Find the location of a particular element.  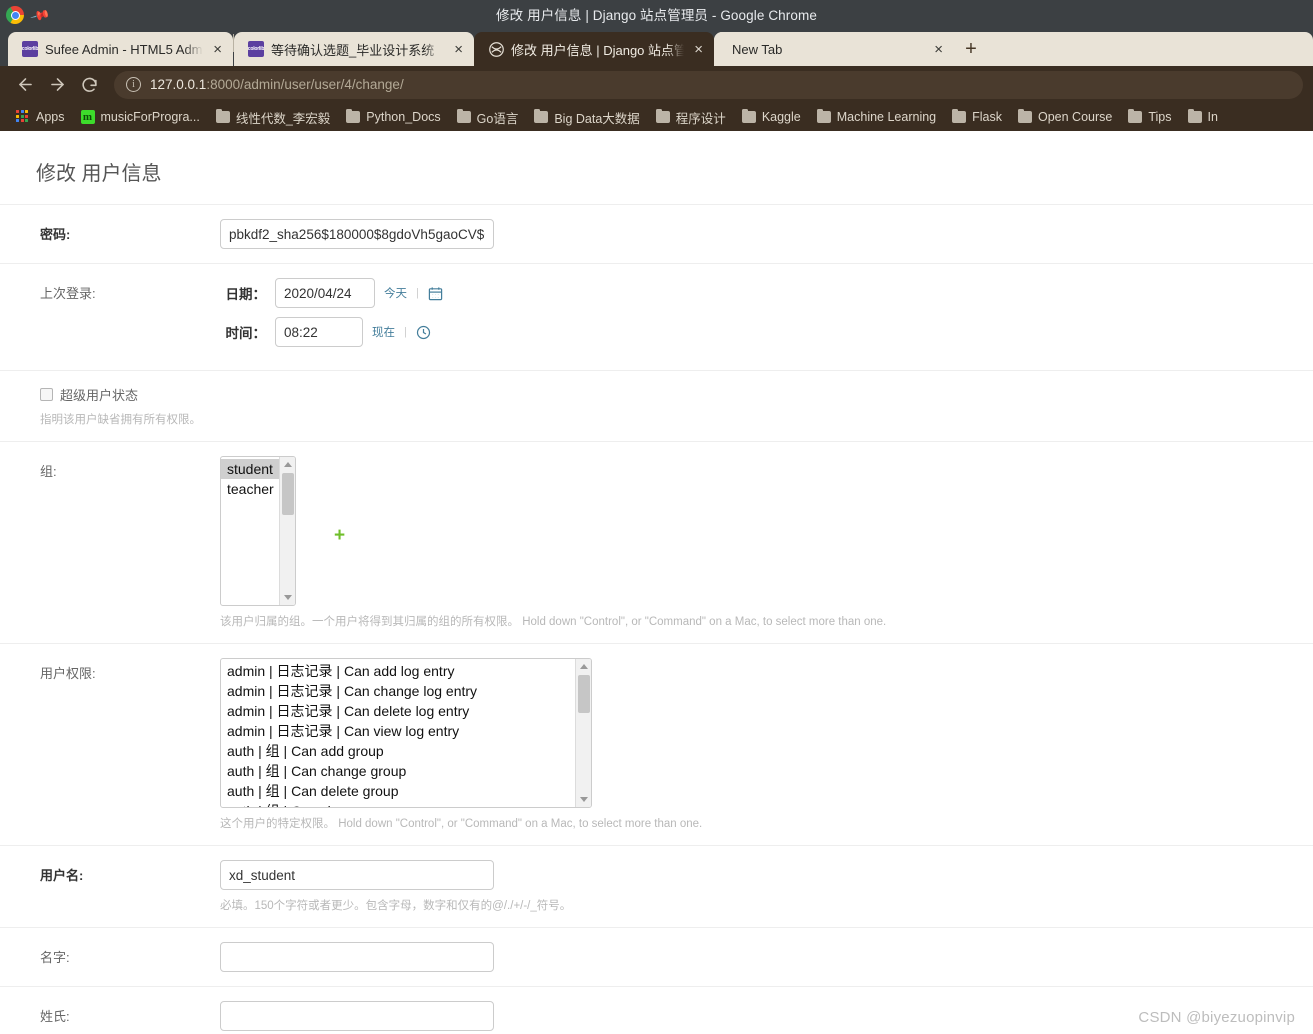

bookmark-folder-python-docs: Python_Docs is located at coordinates (393, 117).